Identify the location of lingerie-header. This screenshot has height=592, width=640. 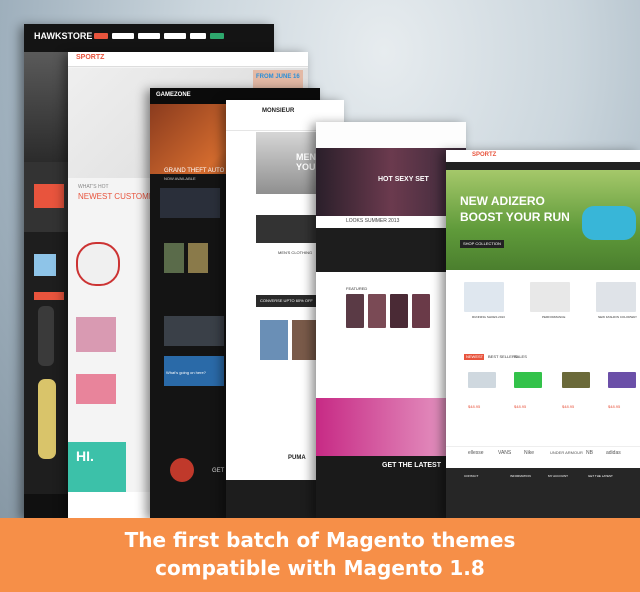
(391, 135).